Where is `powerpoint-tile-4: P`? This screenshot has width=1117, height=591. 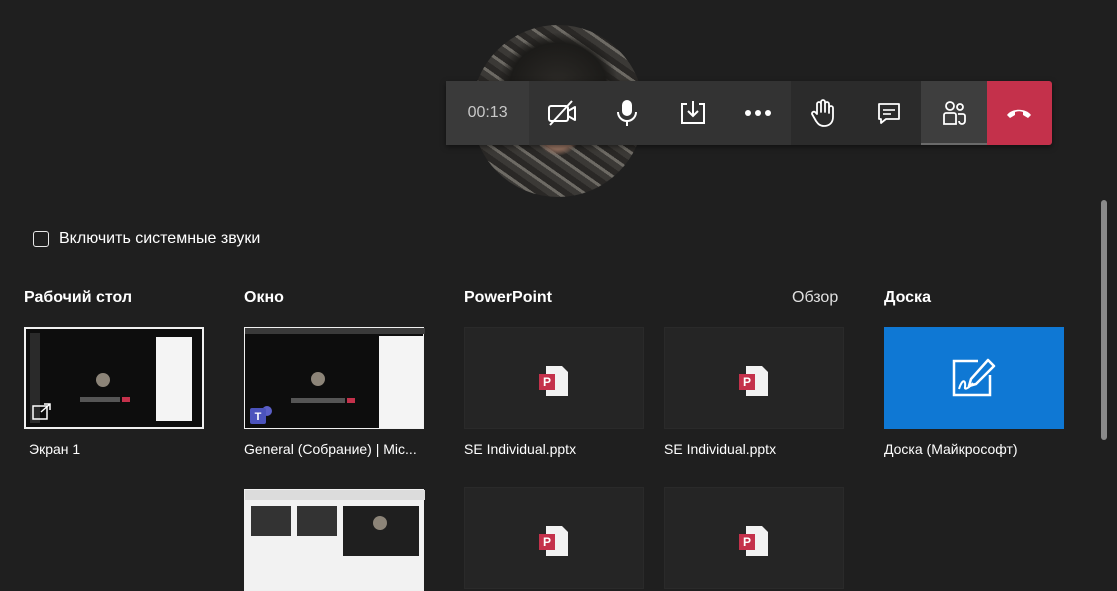
powerpoint-tile-4: P is located at coordinates (754, 538).